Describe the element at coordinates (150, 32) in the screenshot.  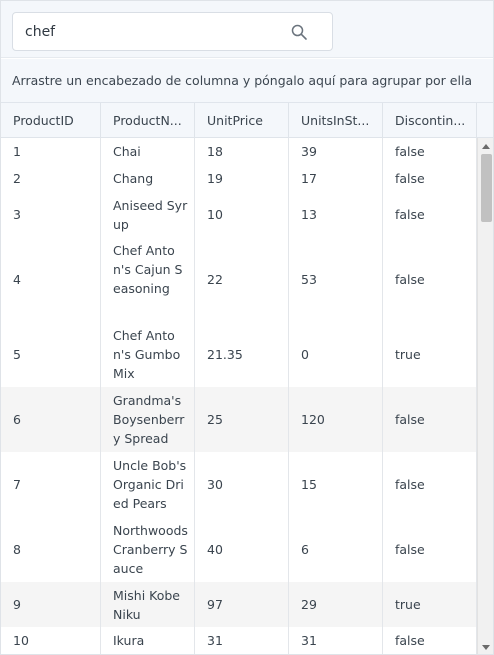
I see `search-input` at that location.